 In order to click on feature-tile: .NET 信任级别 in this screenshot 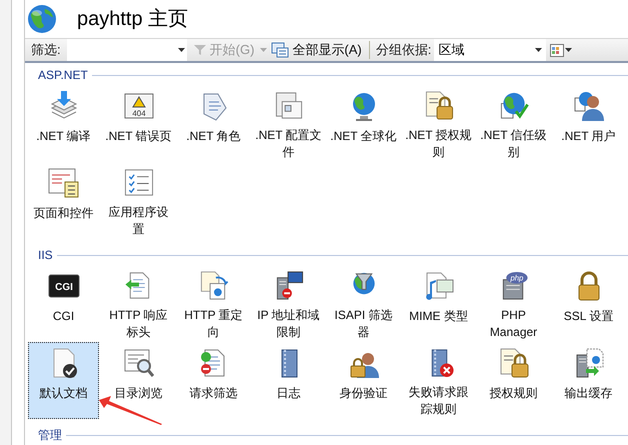, I will do `click(513, 123)`.